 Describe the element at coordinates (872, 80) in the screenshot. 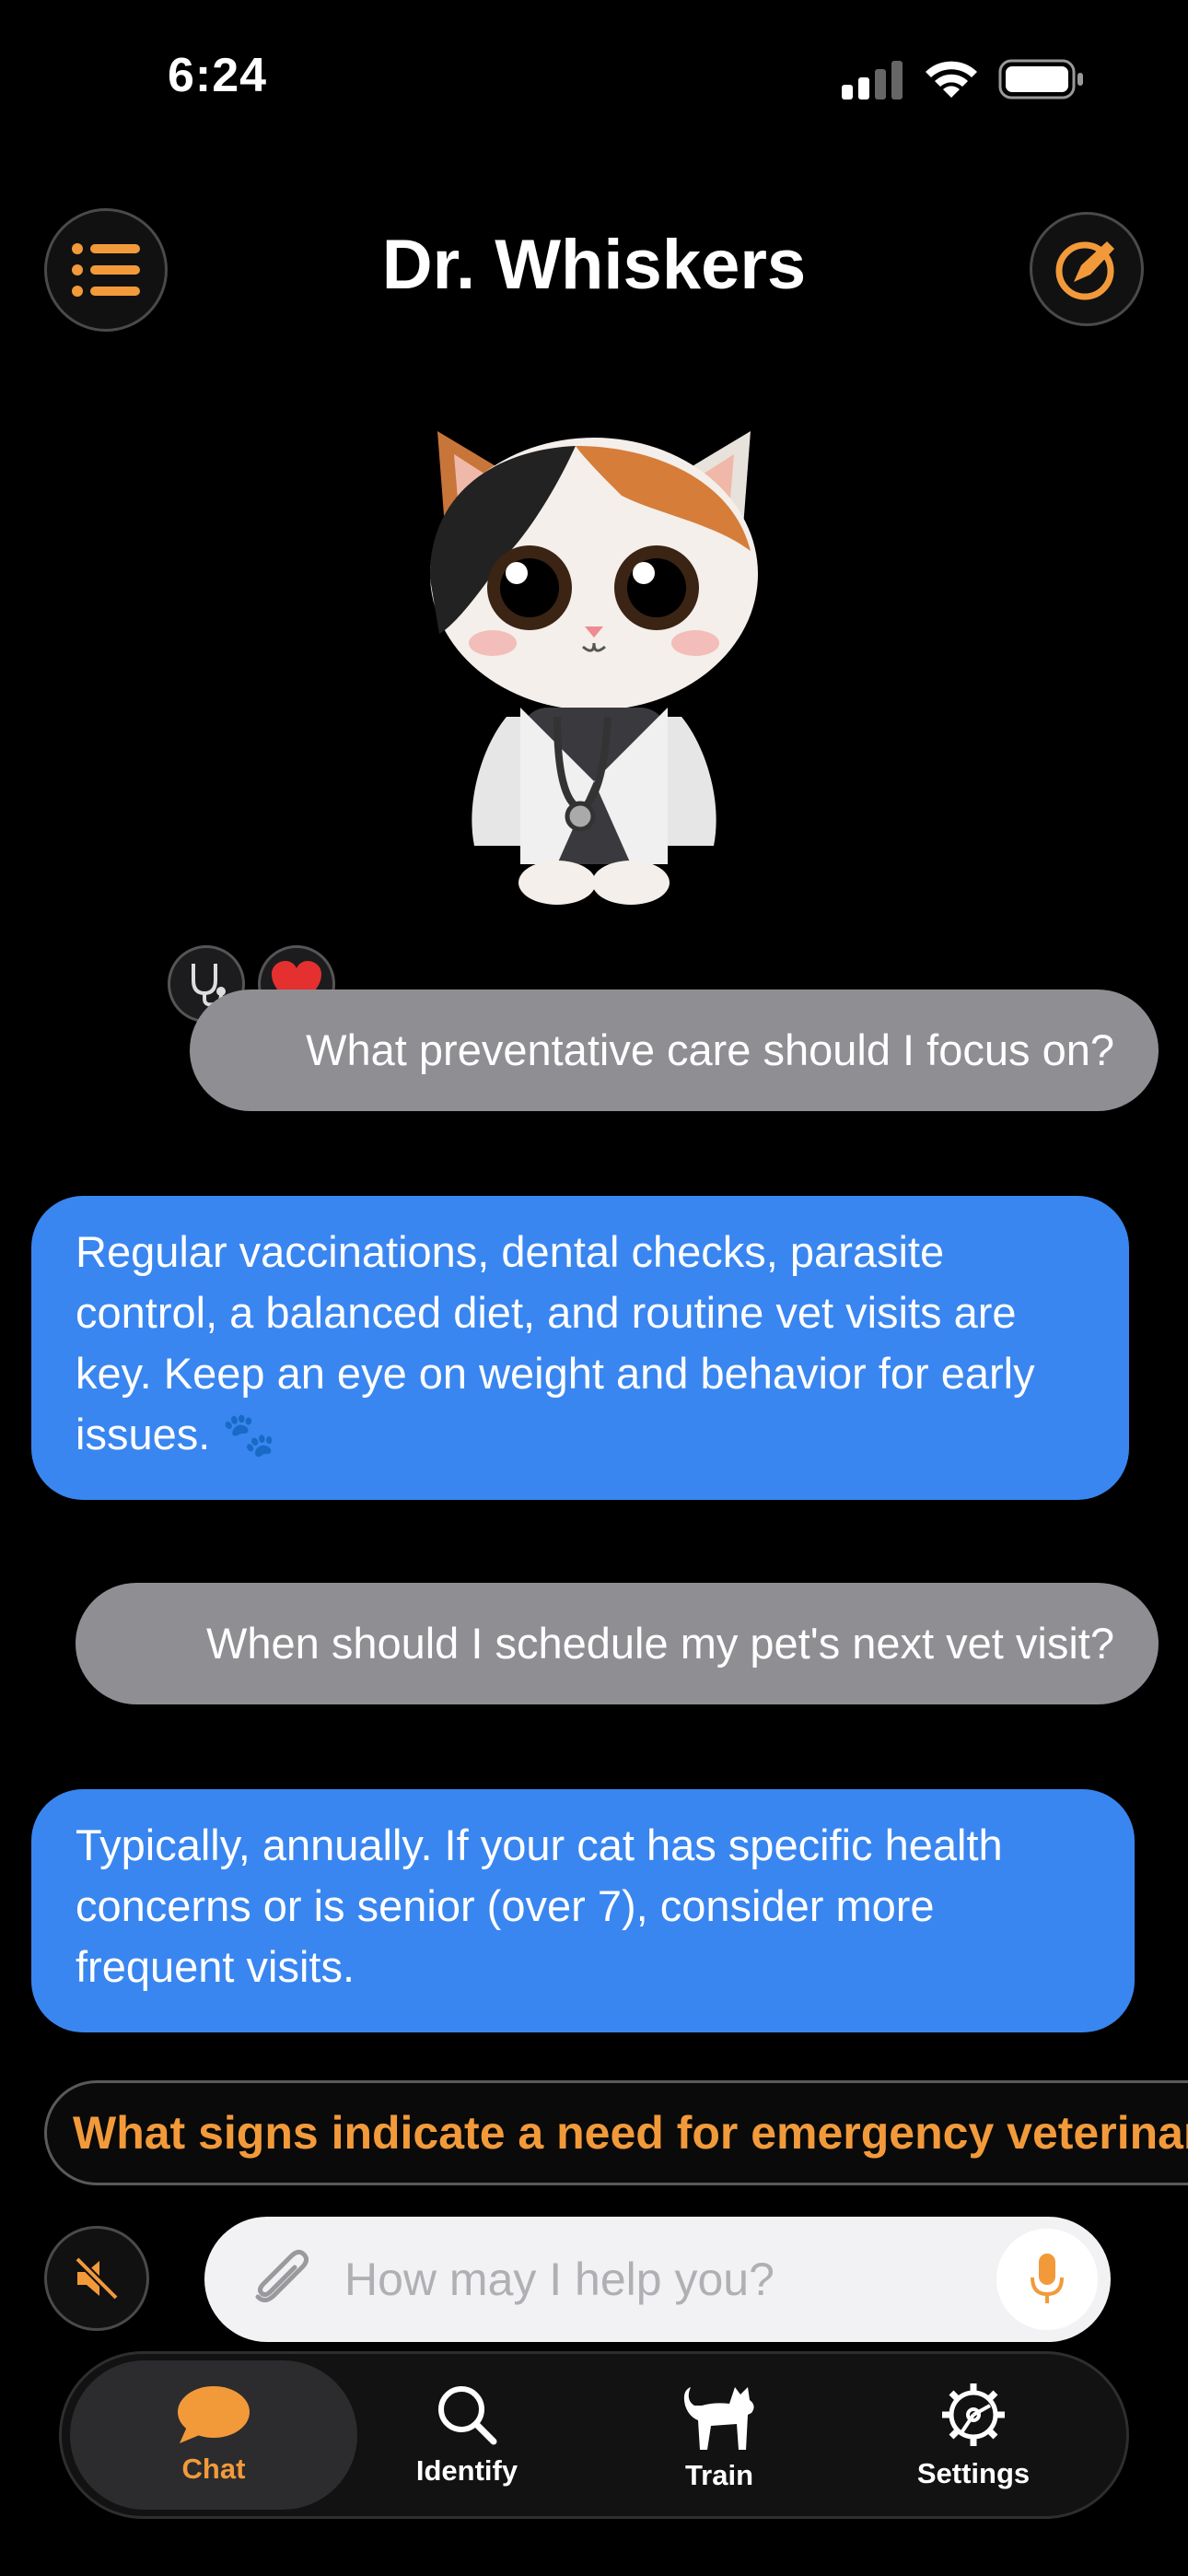

I see `cellular-signal-icon` at that location.